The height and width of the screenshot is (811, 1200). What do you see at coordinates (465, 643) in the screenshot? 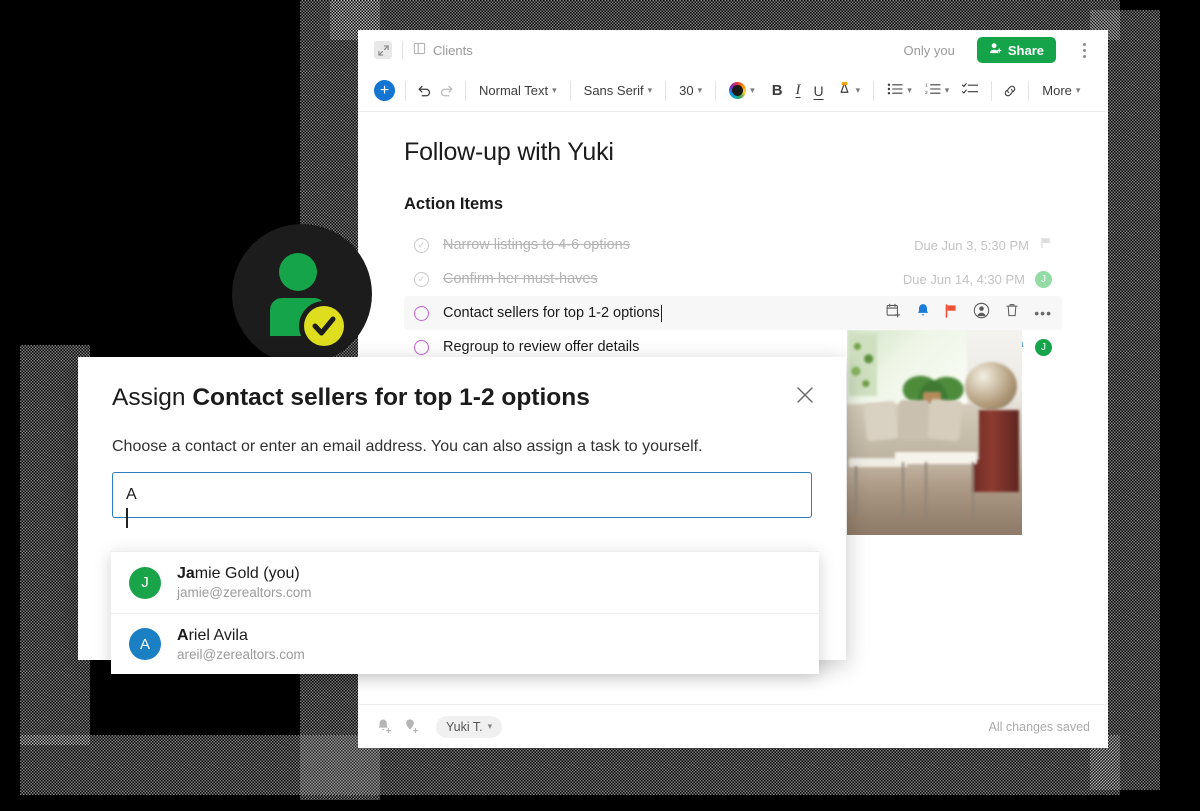
I see `list-item: A Ariel Avila areil@zerealtors.com` at bounding box center [465, 643].